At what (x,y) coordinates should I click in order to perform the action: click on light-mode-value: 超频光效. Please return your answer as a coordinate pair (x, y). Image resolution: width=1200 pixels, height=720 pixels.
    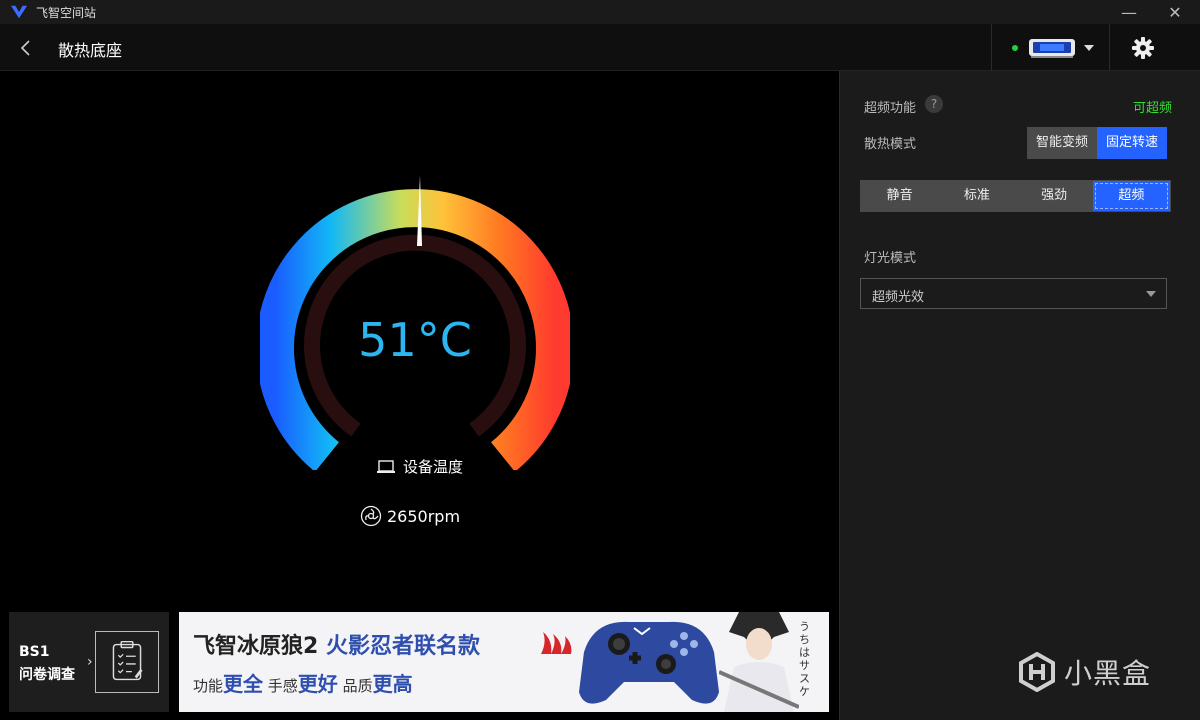
    Looking at the image, I should click on (898, 297).